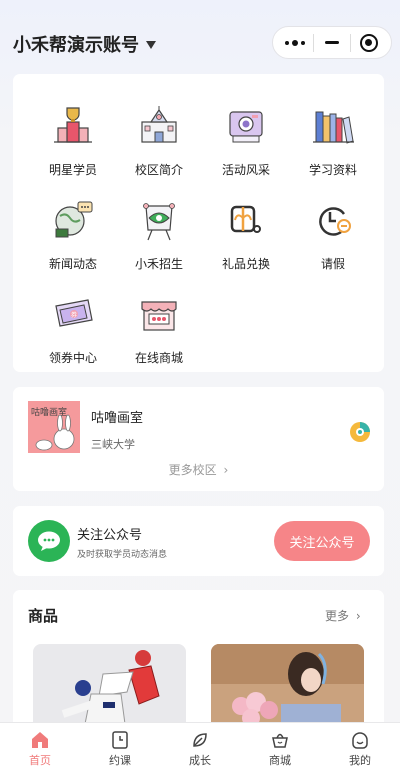  I want to click on grid-item-study-materials: 学习资料, so click(333, 140).